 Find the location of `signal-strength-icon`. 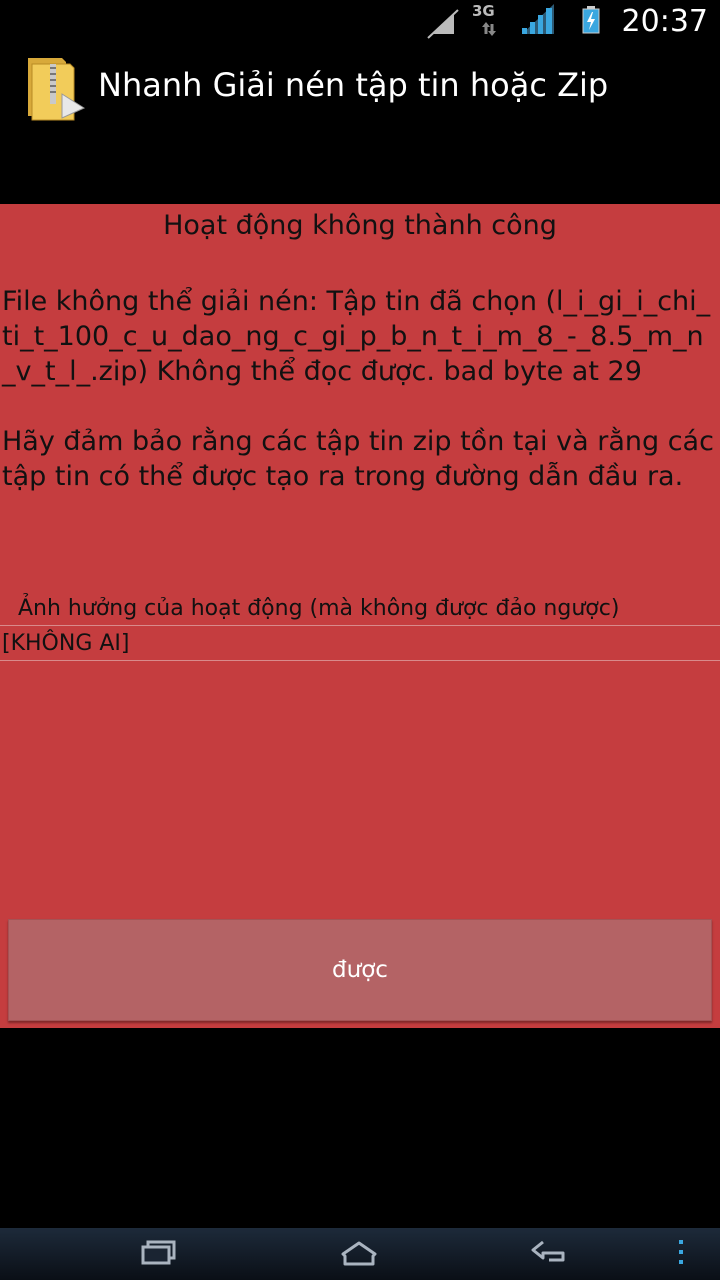

signal-strength-icon is located at coordinates (538, 24).